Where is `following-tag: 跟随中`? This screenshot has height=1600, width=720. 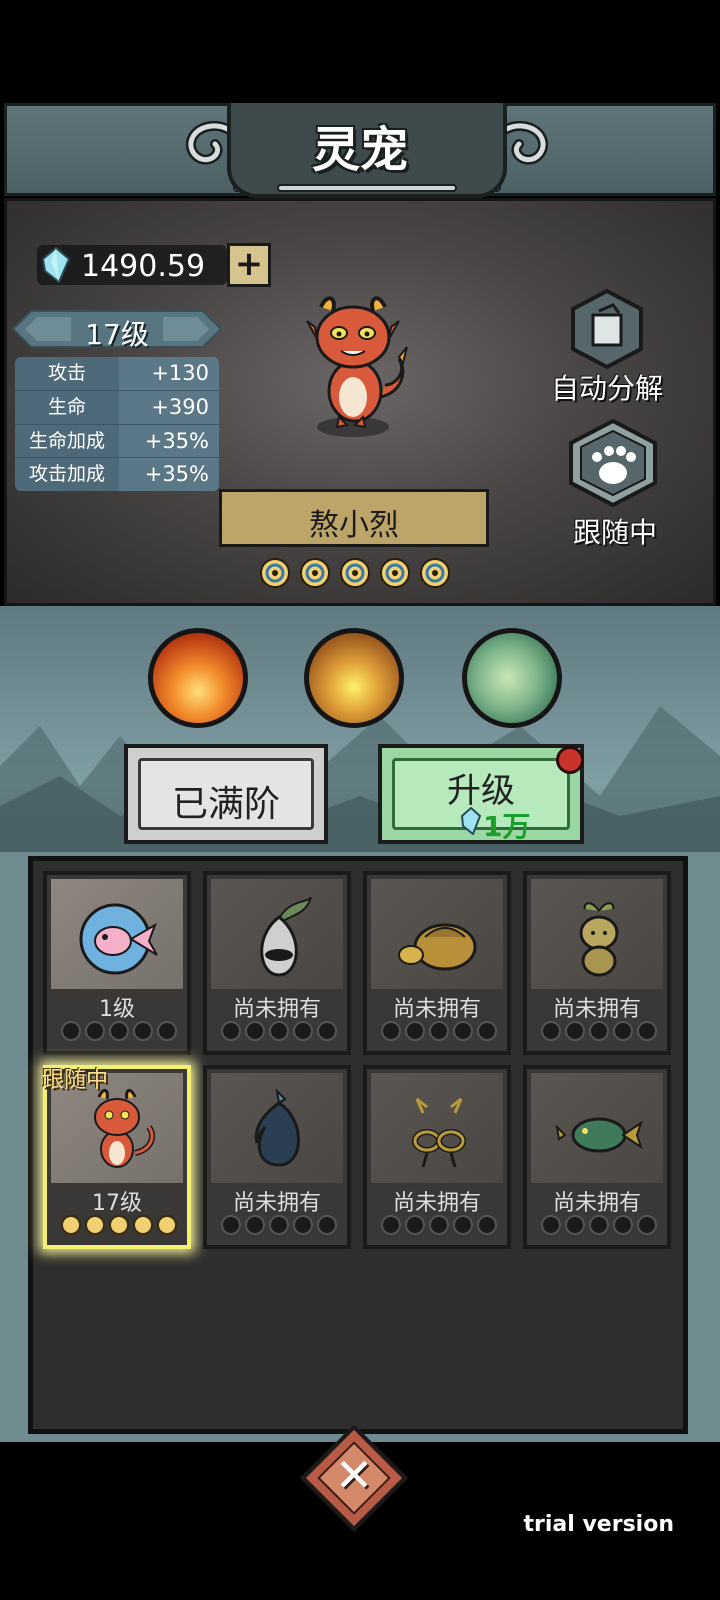
following-tag: 跟随中 is located at coordinates (75, 1080).